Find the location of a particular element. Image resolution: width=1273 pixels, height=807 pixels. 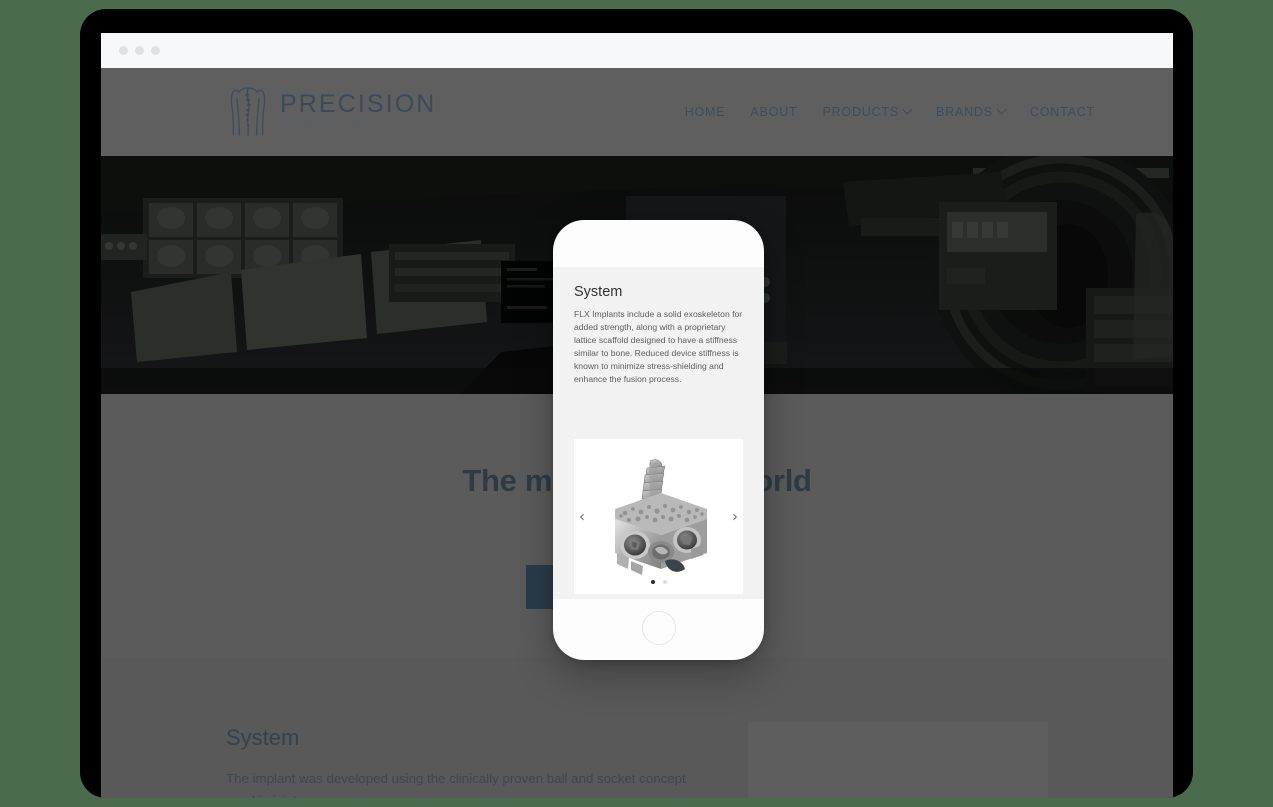

lower-image-placeholder is located at coordinates (898, 760).